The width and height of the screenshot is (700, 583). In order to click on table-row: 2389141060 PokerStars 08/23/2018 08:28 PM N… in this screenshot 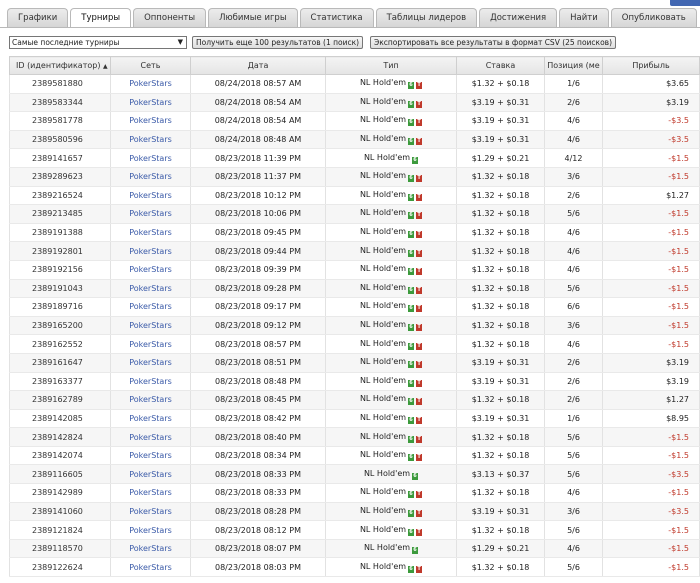, I will do `click(354, 512)`.